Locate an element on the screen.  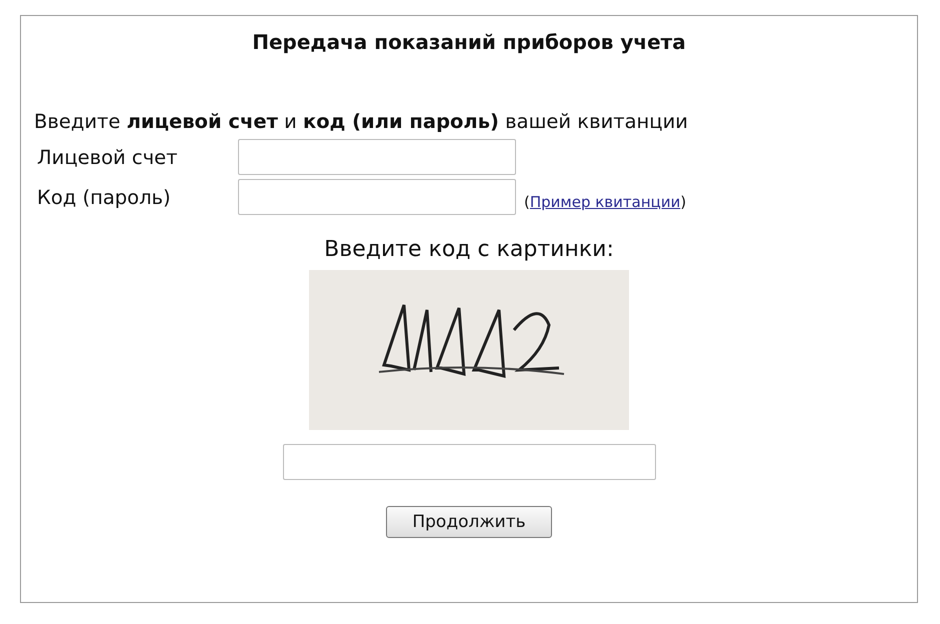
captcha-input is located at coordinates (469, 462).